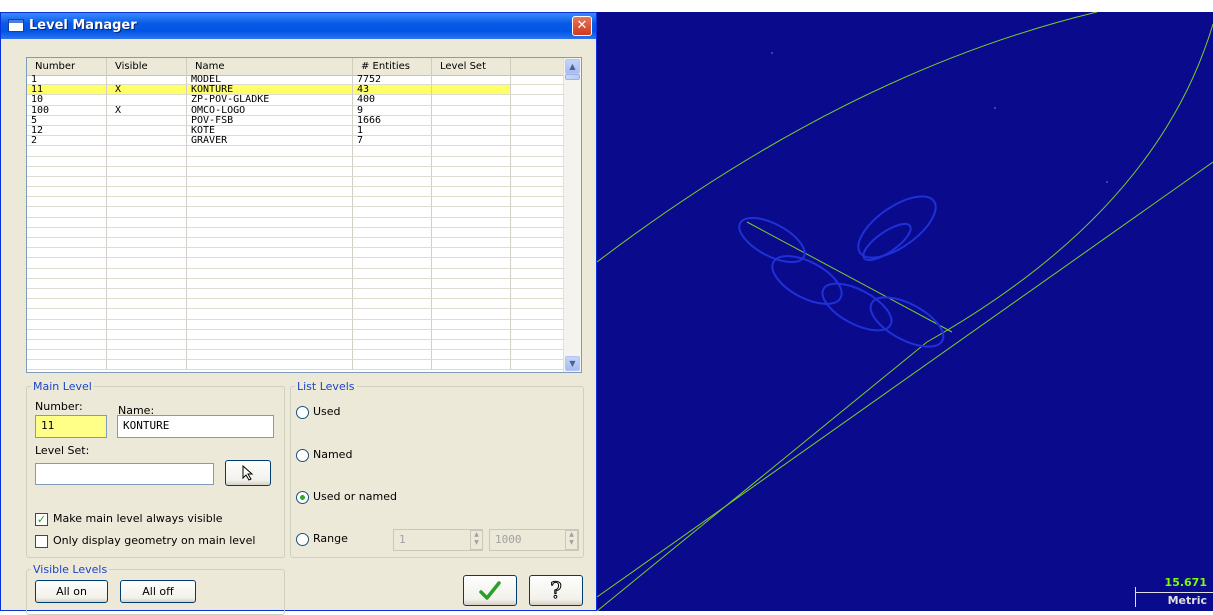 The image size is (1213, 615). Describe the element at coordinates (298, 26) in the screenshot. I see `title-bar: Level Manager ✕` at that location.